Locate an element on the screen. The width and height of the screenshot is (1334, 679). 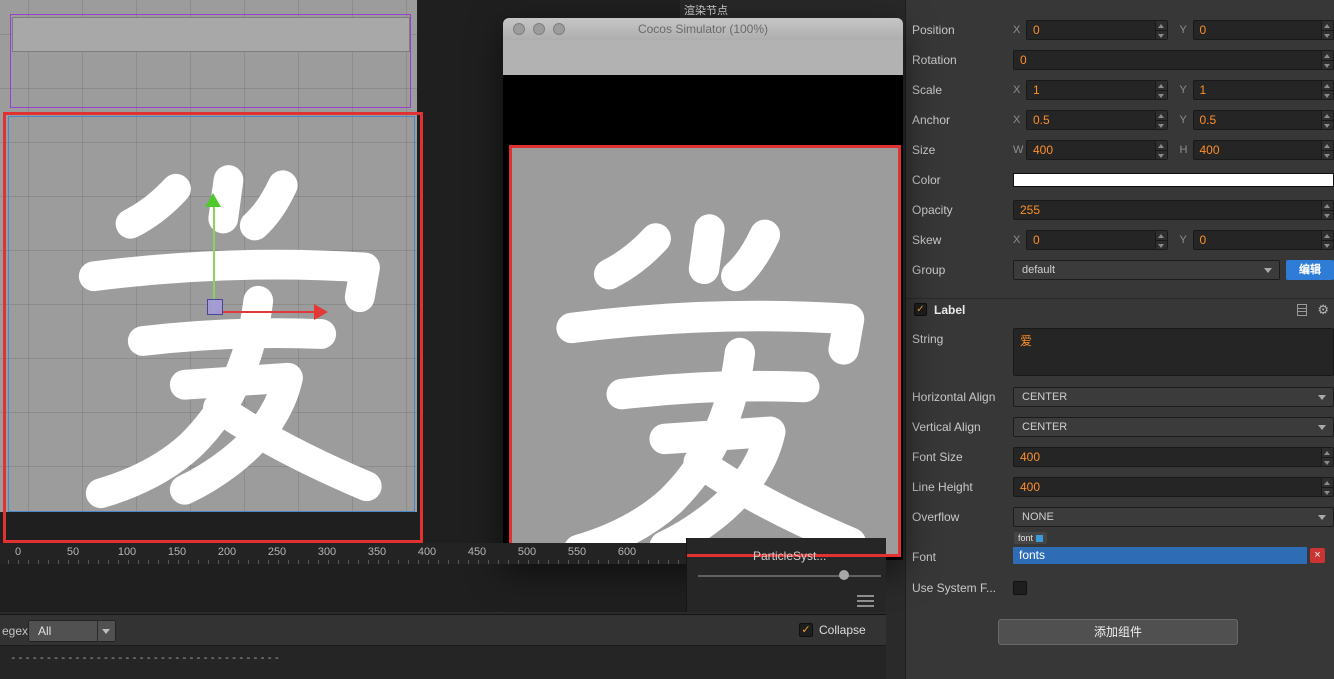
horizontal-align-row: Horizontal Align CENTER is located at coordinates (1123, 397).